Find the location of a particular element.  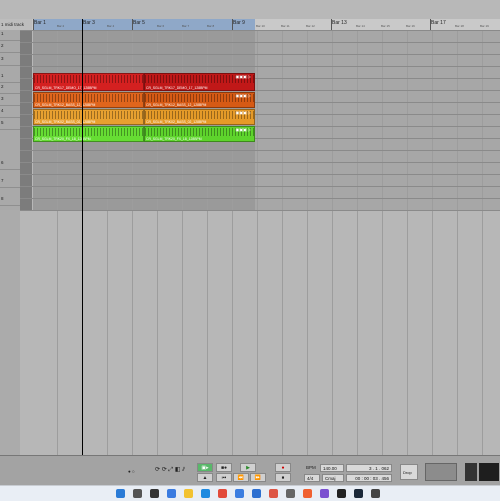

settings-icon is located at coordinates (290, 493).